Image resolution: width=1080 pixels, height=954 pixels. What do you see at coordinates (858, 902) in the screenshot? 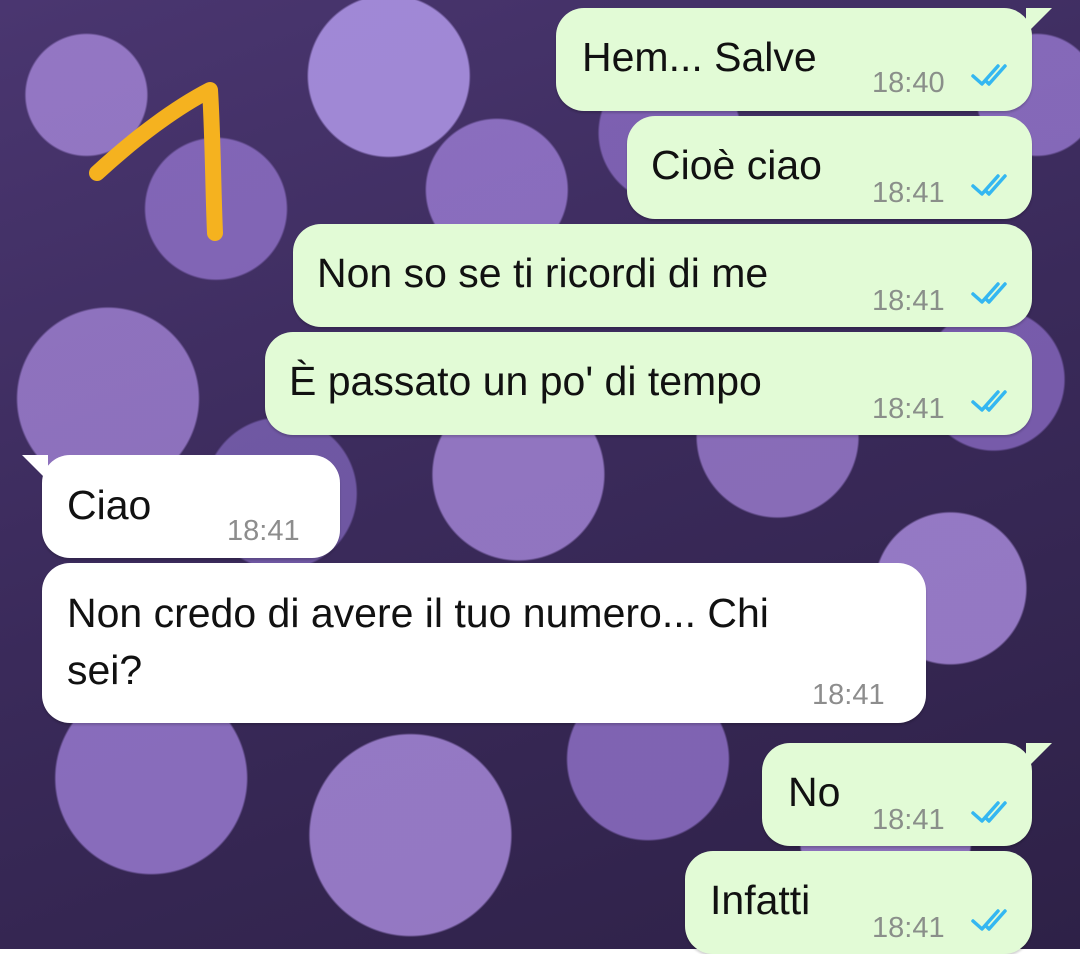
I see `outgoing-message-bubble: Infatti 18:41` at bounding box center [858, 902].